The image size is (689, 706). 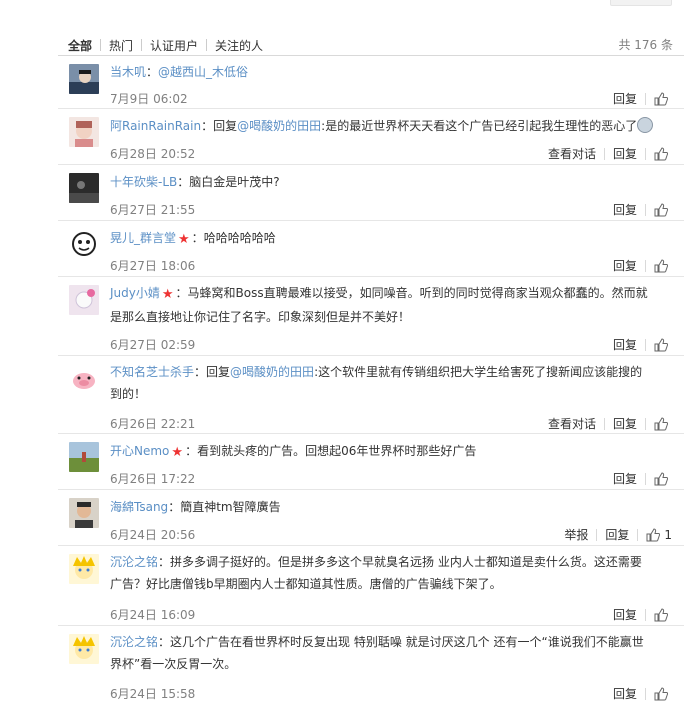 I want to click on like-count: 1, so click(x=668, y=534).